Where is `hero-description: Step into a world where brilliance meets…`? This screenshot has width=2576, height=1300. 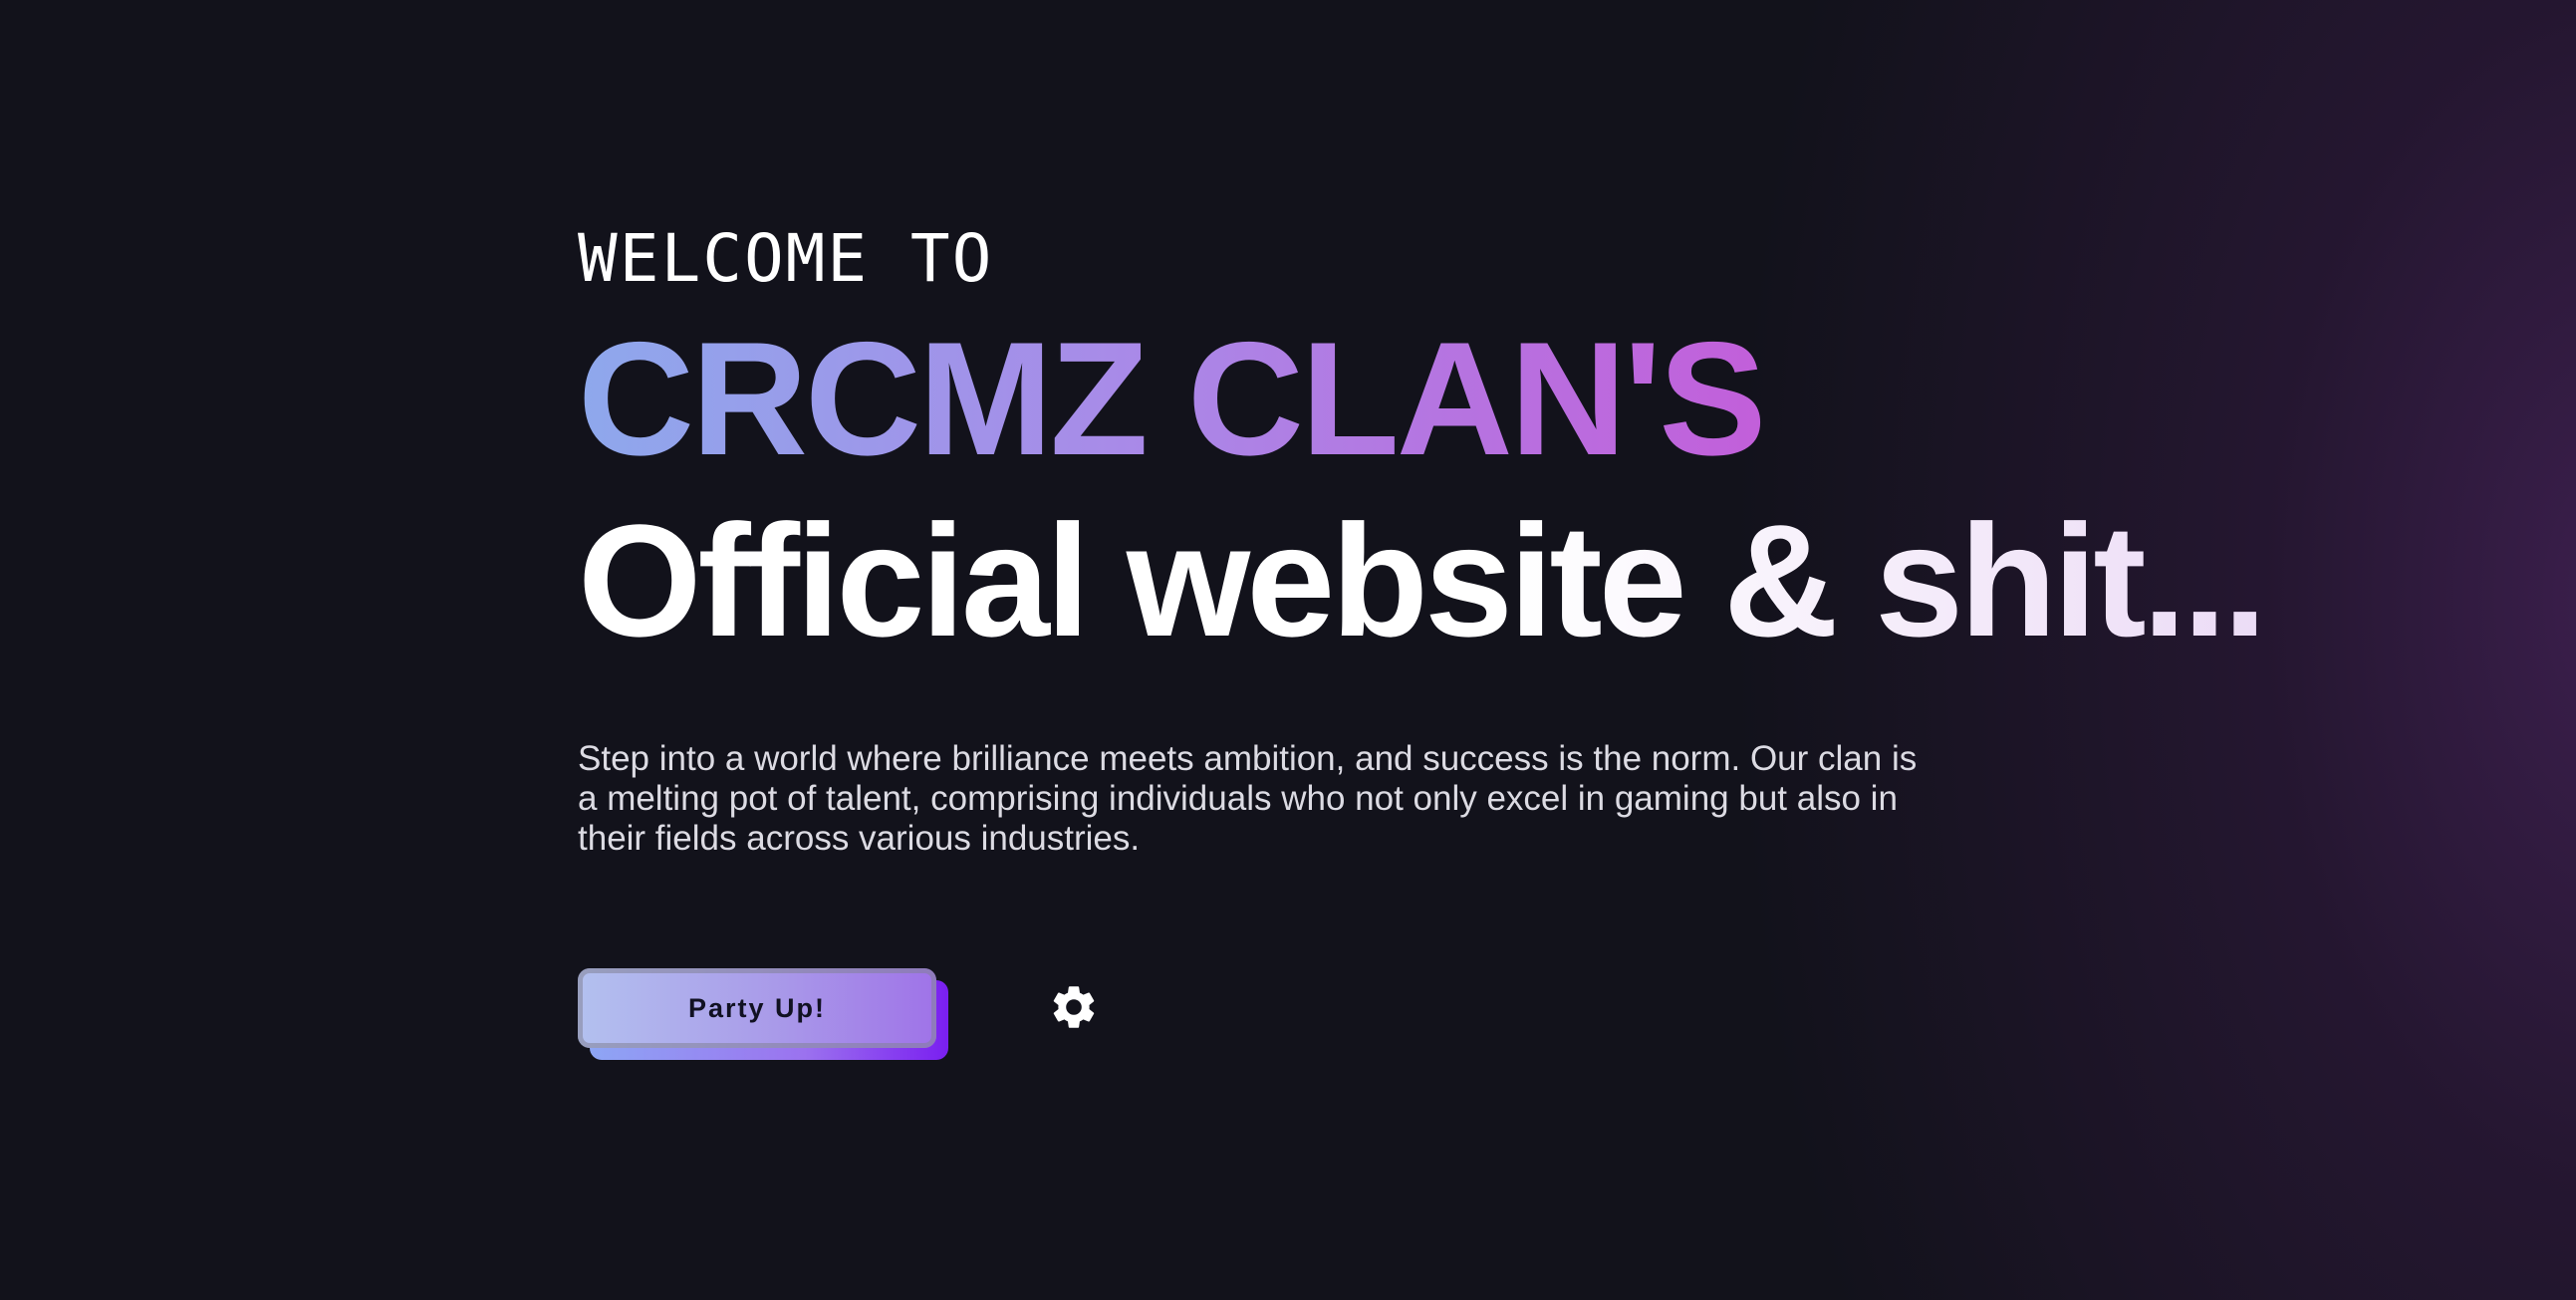
hero-description: Step into a world where brilliance meets… is located at coordinates (1248, 798).